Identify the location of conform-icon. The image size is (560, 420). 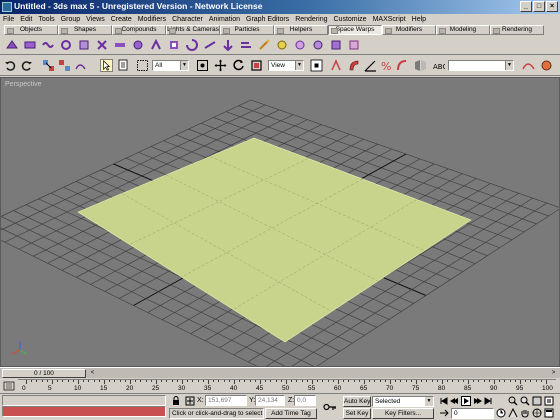
(354, 45).